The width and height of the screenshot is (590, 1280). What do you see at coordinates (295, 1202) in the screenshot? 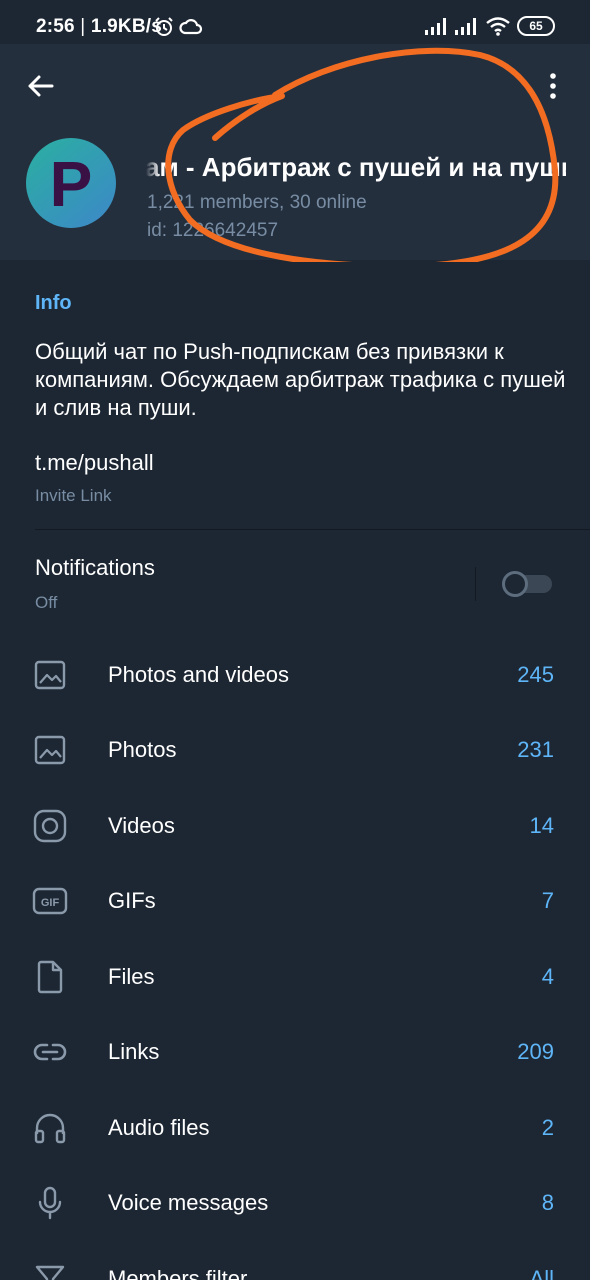
I see `media-row-voice: Voice messages 8` at bounding box center [295, 1202].